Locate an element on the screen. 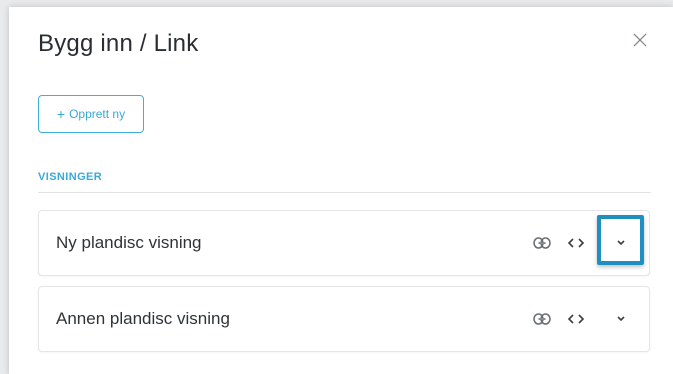  create-new-label: Opprett ny is located at coordinates (97, 114).